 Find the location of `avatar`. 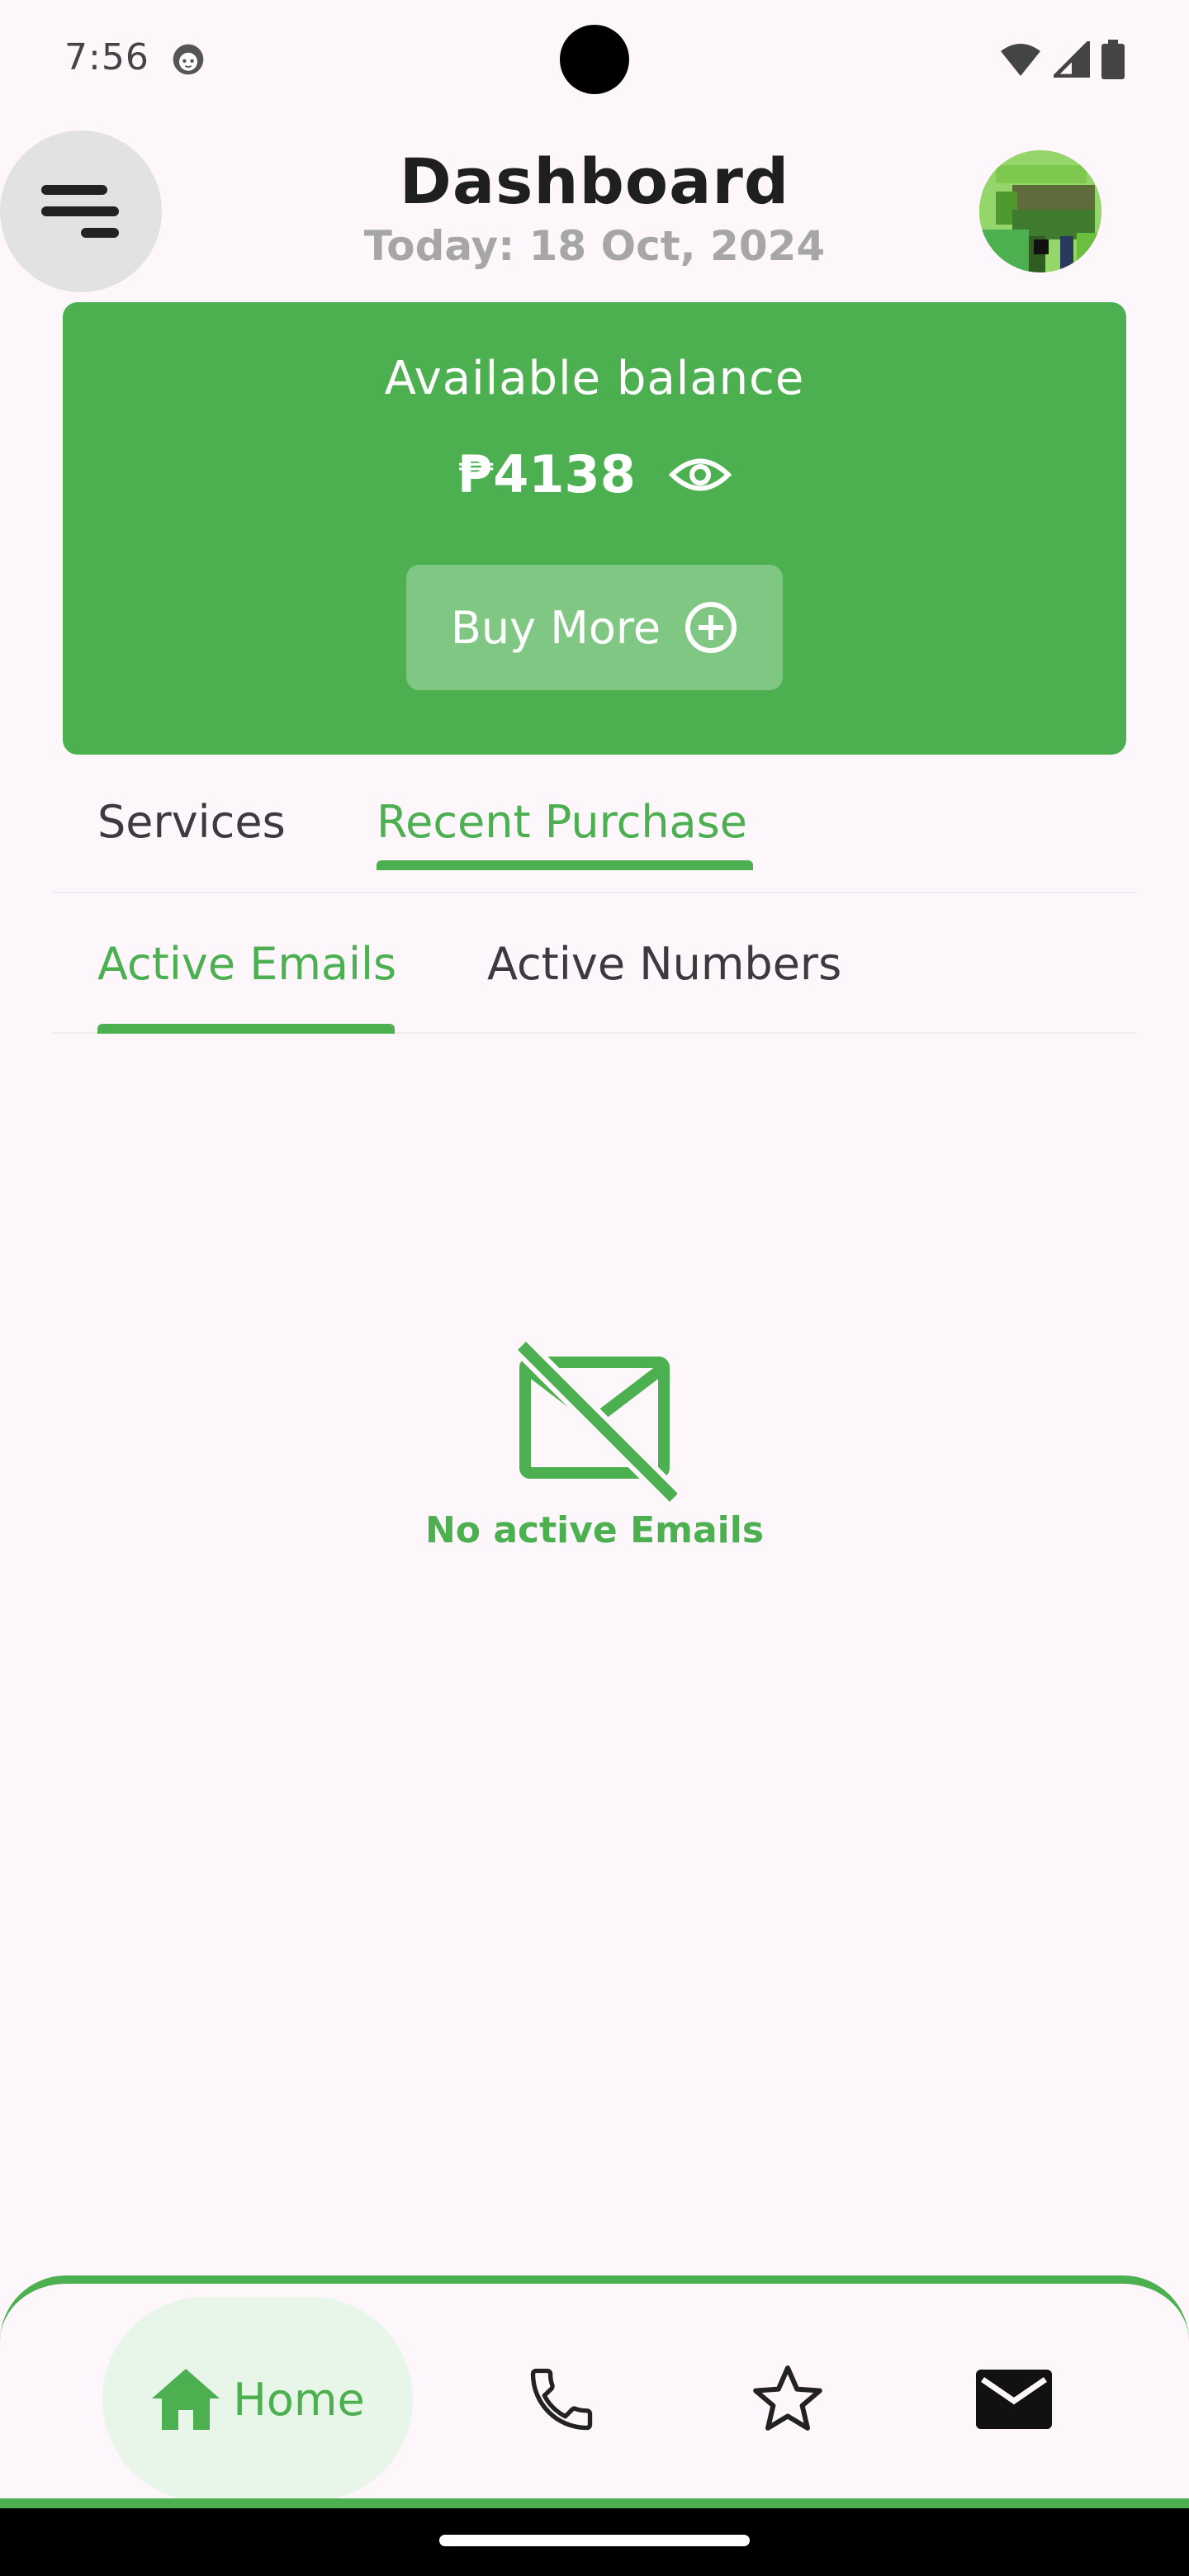

avatar is located at coordinates (1040, 211).